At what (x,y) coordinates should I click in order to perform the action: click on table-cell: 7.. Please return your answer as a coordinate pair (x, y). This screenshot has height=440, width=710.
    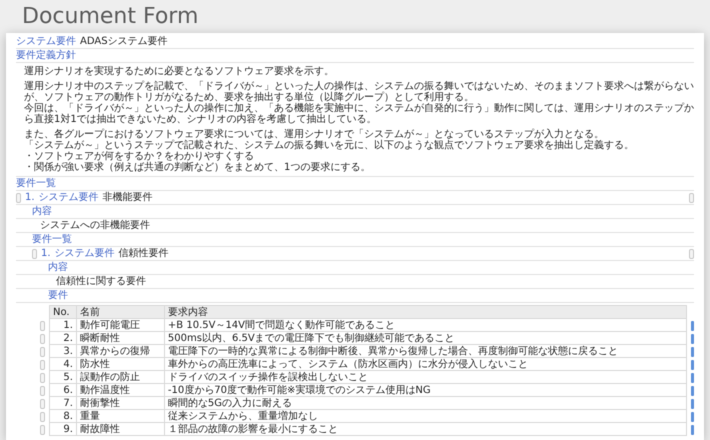
    Looking at the image, I should click on (63, 403).